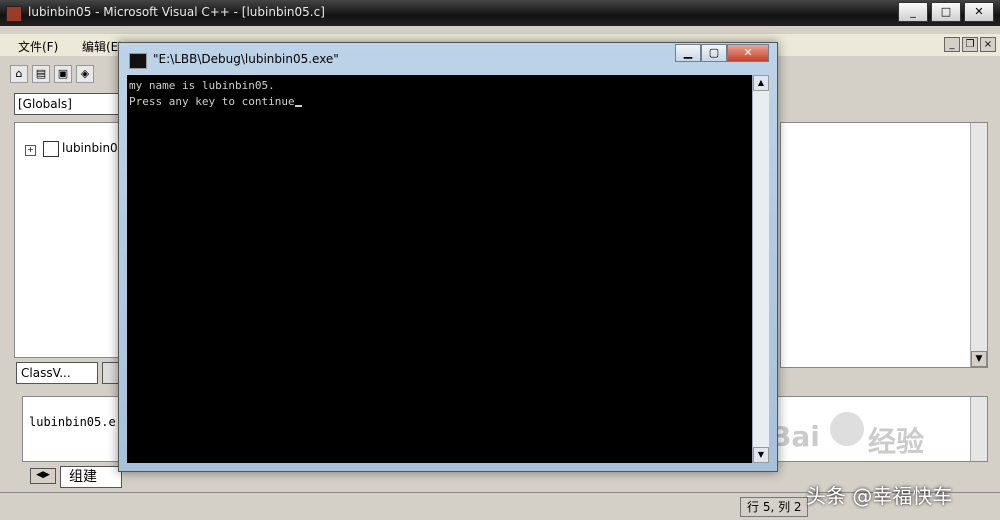  Describe the element at coordinates (102, 46) in the screenshot. I see `menu-edit: 编辑(E)` at that location.